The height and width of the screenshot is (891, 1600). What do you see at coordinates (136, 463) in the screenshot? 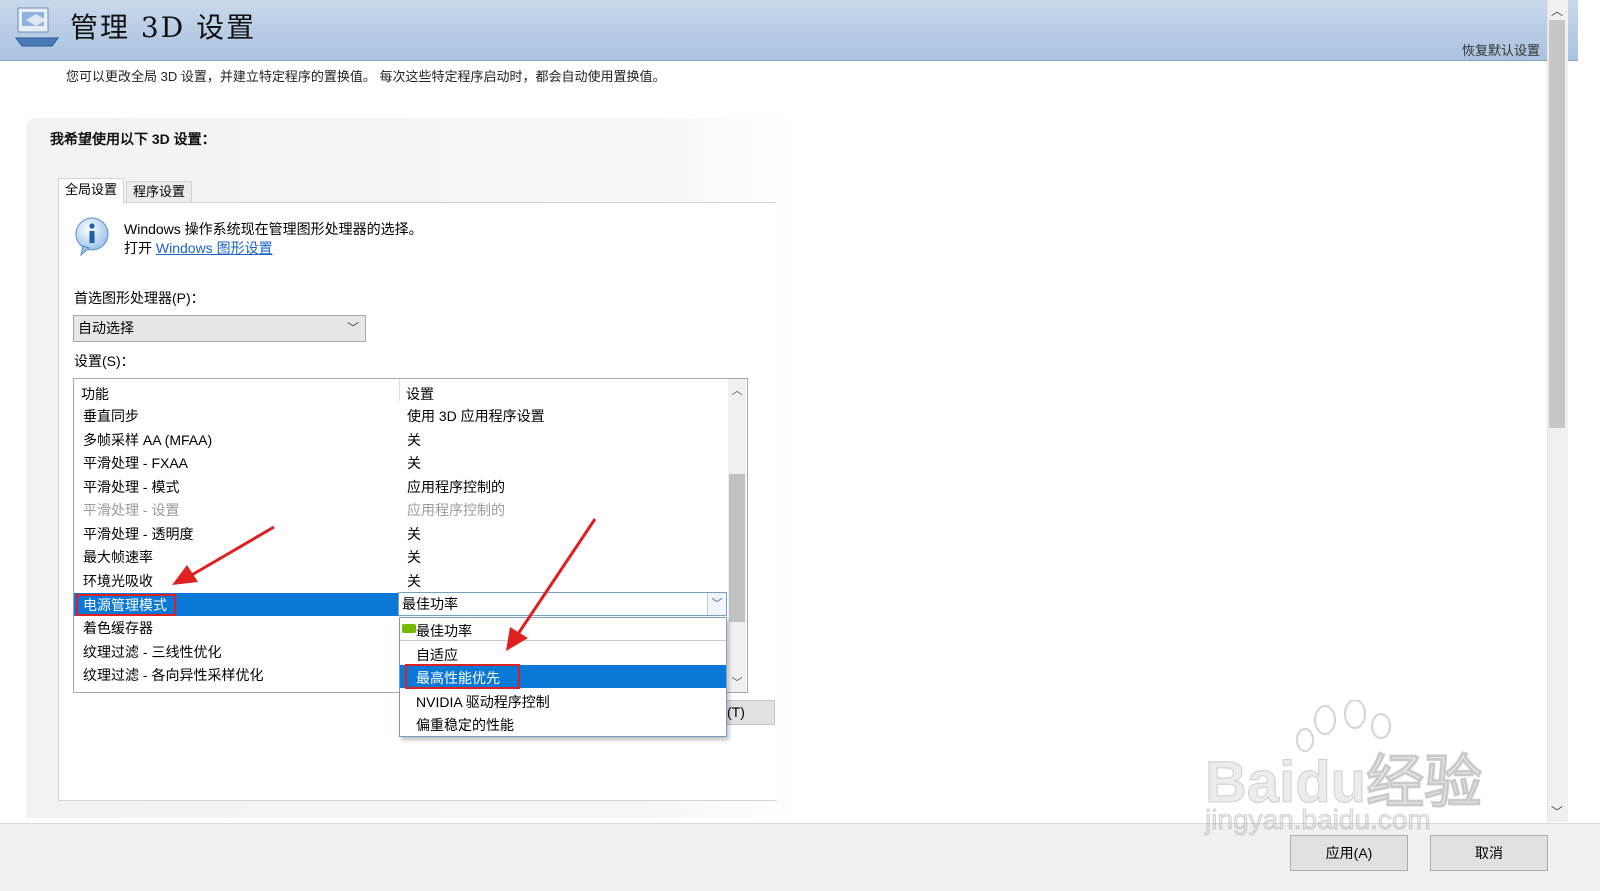
I see `feature-cell: 平滑处理 - FXAA` at bounding box center [136, 463].